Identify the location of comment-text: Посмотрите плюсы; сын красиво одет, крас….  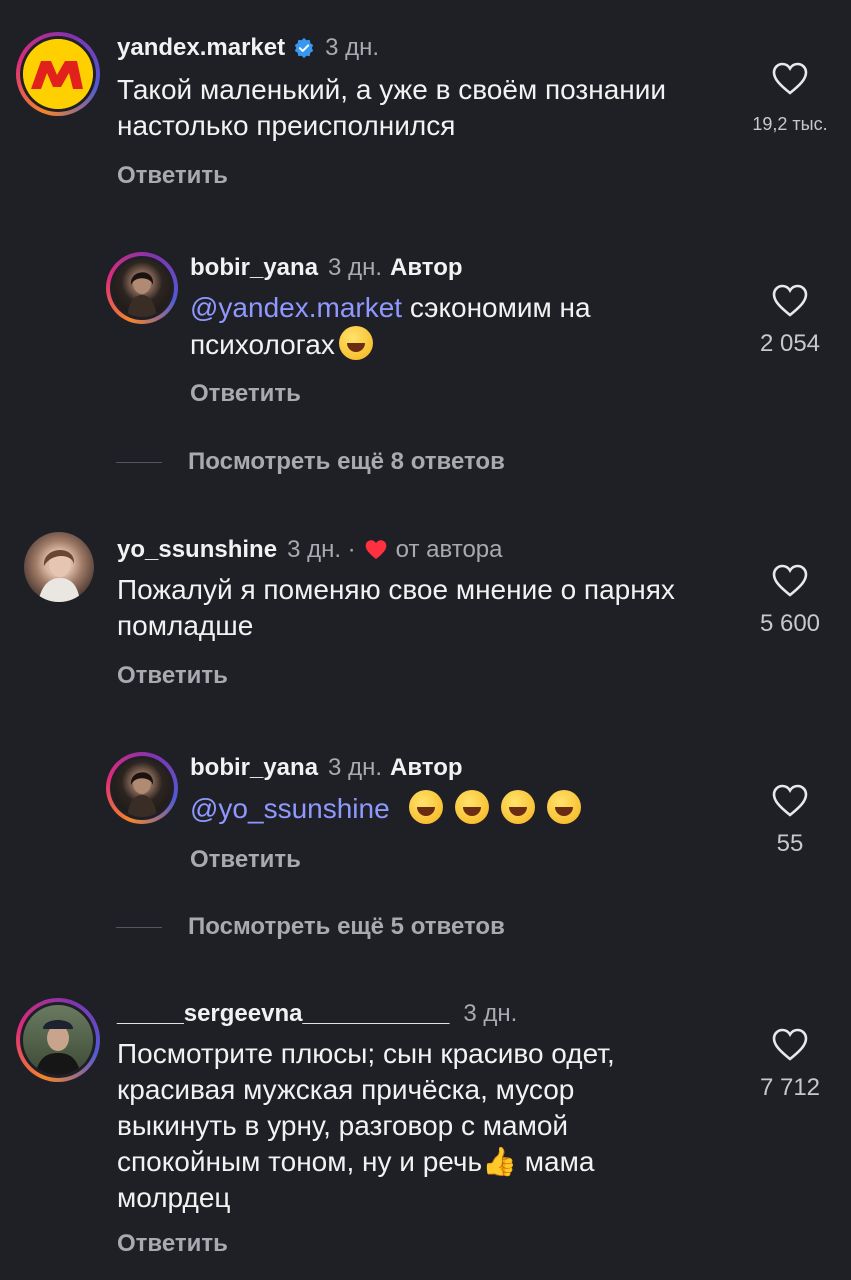
(407, 1126).